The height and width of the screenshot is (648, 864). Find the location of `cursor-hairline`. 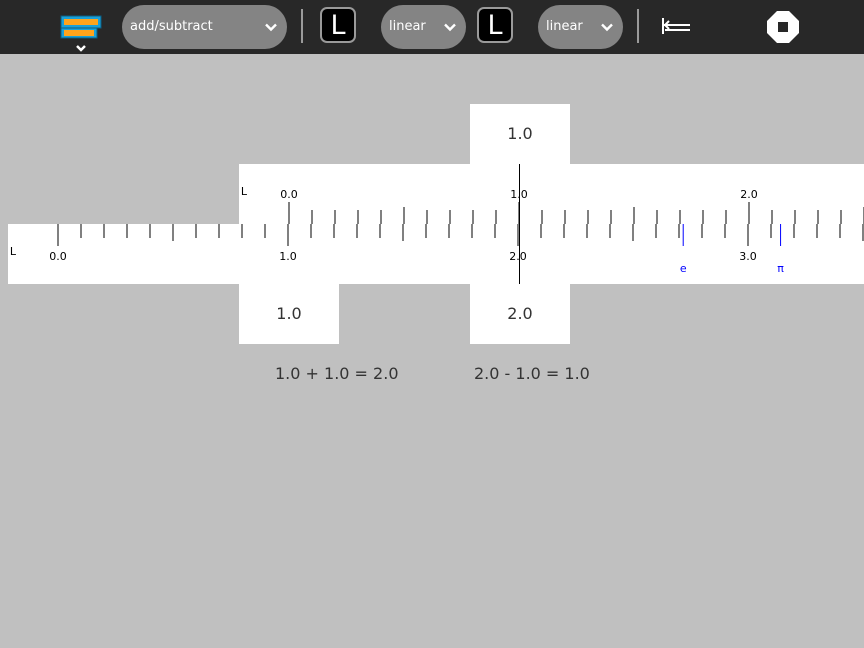

cursor-hairline is located at coordinates (519, 224).